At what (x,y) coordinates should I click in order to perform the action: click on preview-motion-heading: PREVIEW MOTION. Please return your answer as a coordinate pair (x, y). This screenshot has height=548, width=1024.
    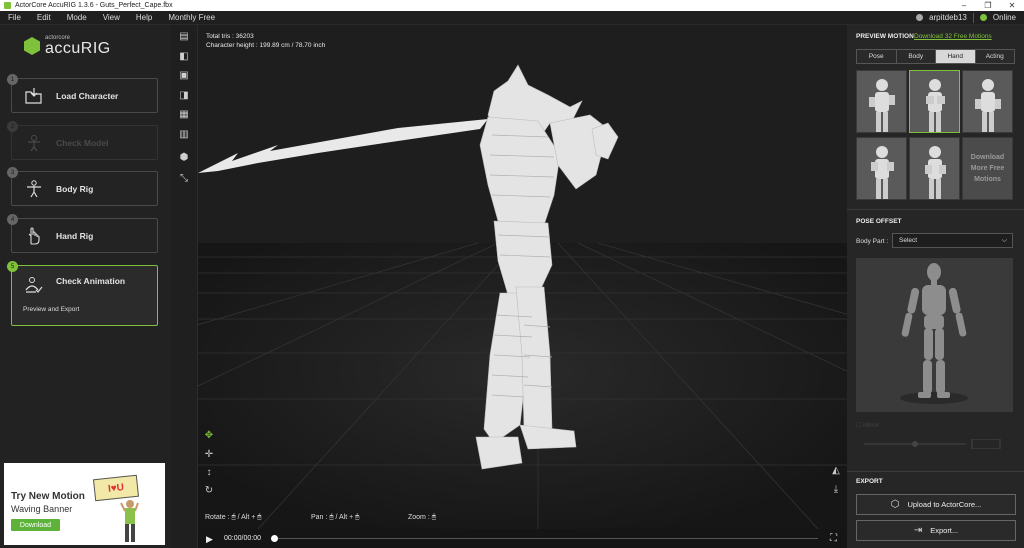
    Looking at the image, I should click on (885, 36).